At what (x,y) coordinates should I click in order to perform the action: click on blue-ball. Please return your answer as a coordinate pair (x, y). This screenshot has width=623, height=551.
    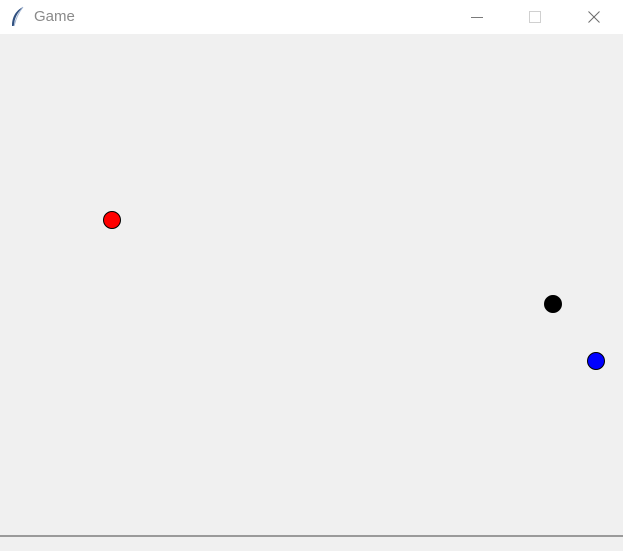
    Looking at the image, I should click on (596, 361).